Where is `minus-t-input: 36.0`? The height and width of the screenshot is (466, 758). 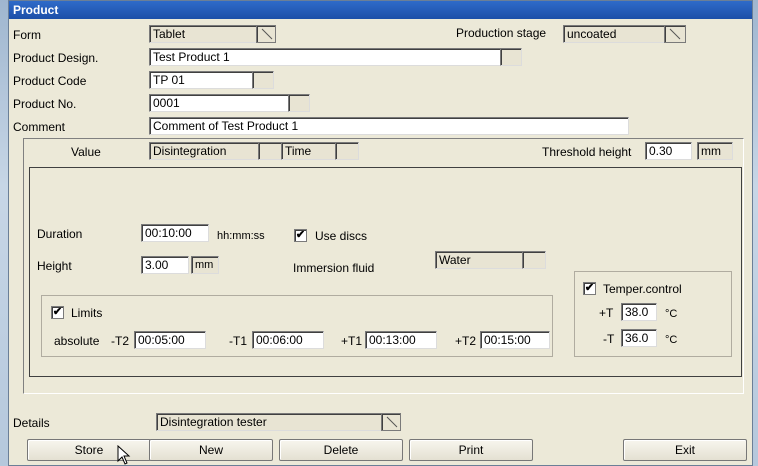 minus-t-input: 36.0 is located at coordinates (639, 338).